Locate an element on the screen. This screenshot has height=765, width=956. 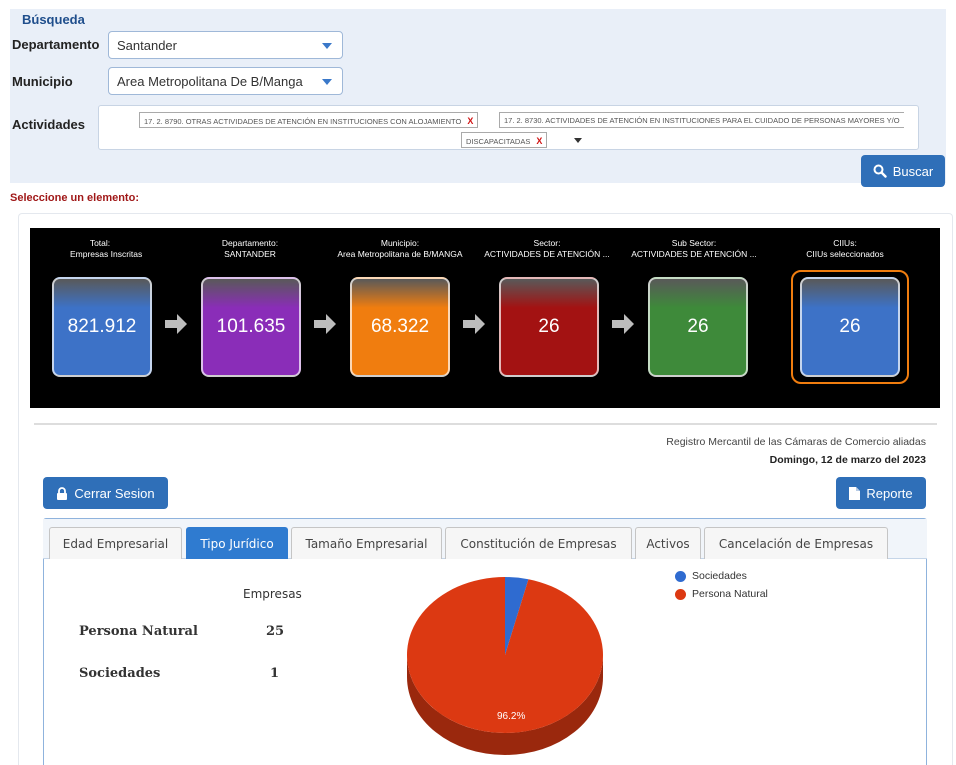
buscar-label: Buscar is located at coordinates (913, 171).